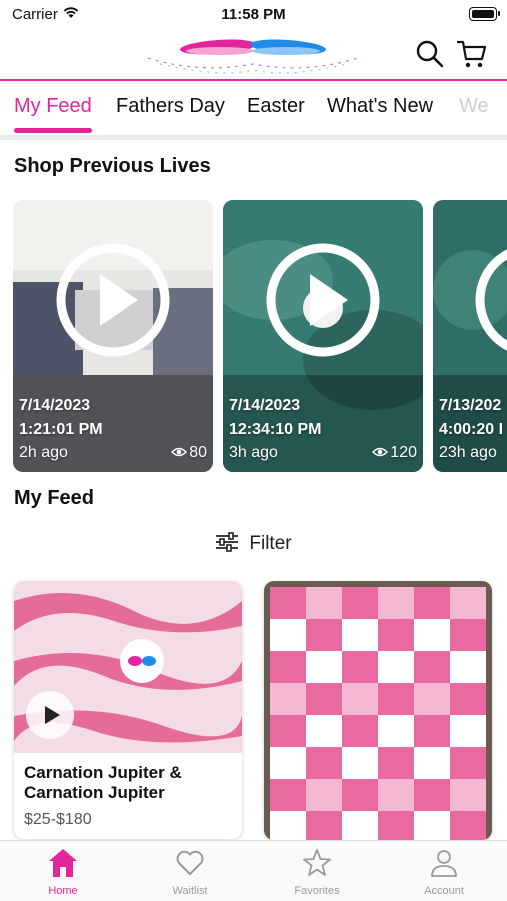 The width and height of the screenshot is (507, 901). Describe the element at coordinates (61, 418) in the screenshot. I see `live-datetime: 7/14/2023 1:21:01 PM` at that location.